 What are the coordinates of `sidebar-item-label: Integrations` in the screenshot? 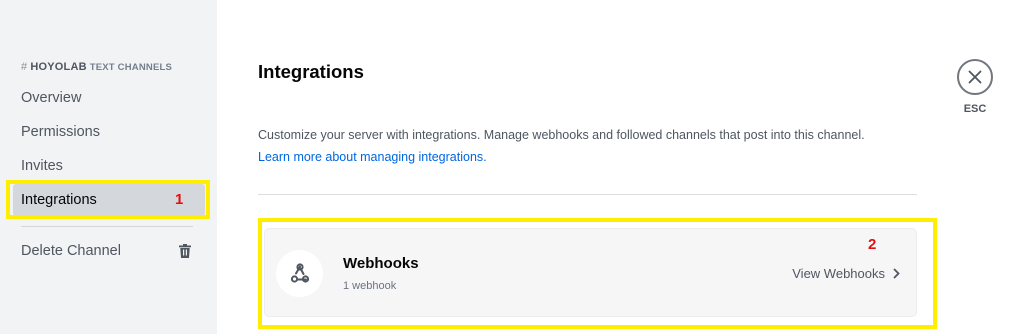 It's located at (59, 200).